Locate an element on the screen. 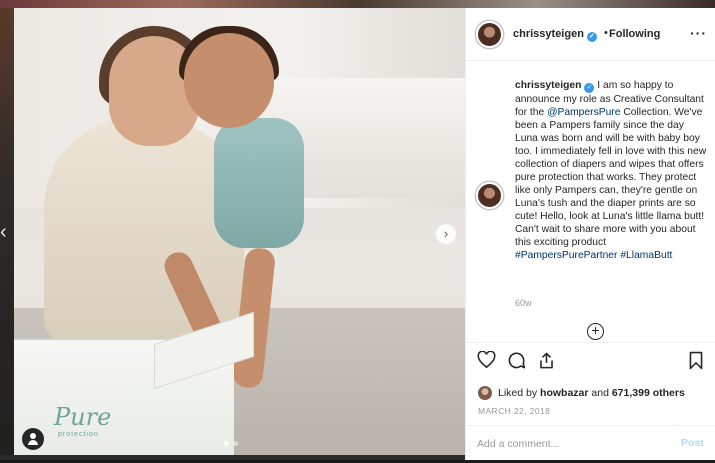  box-sub-text: protection is located at coordinates (78, 434).